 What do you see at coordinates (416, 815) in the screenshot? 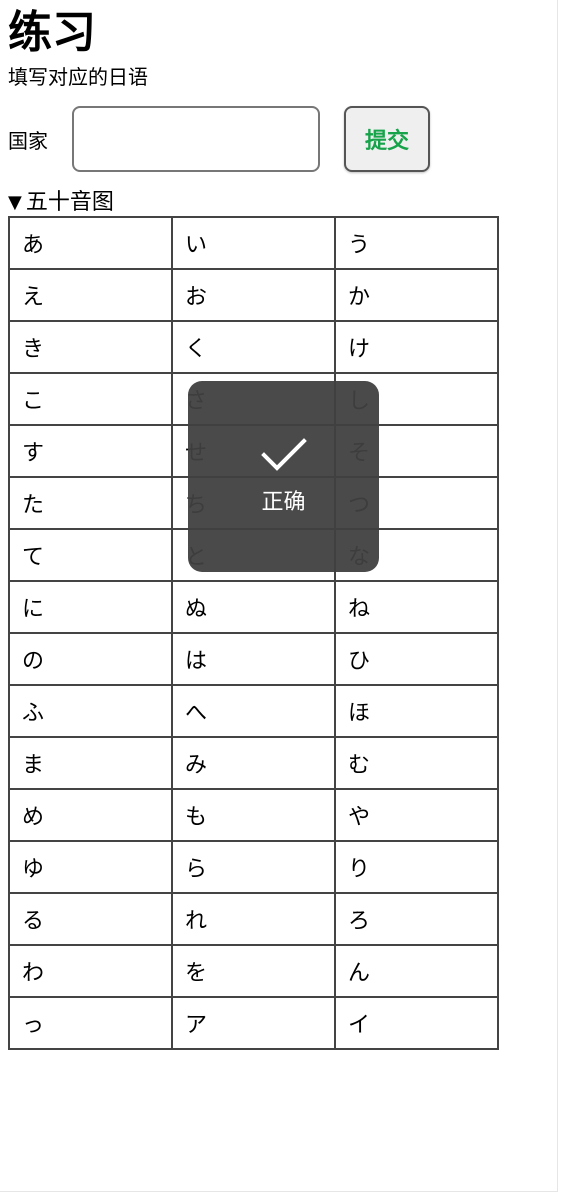
I see `kana-cell: や` at bounding box center [416, 815].